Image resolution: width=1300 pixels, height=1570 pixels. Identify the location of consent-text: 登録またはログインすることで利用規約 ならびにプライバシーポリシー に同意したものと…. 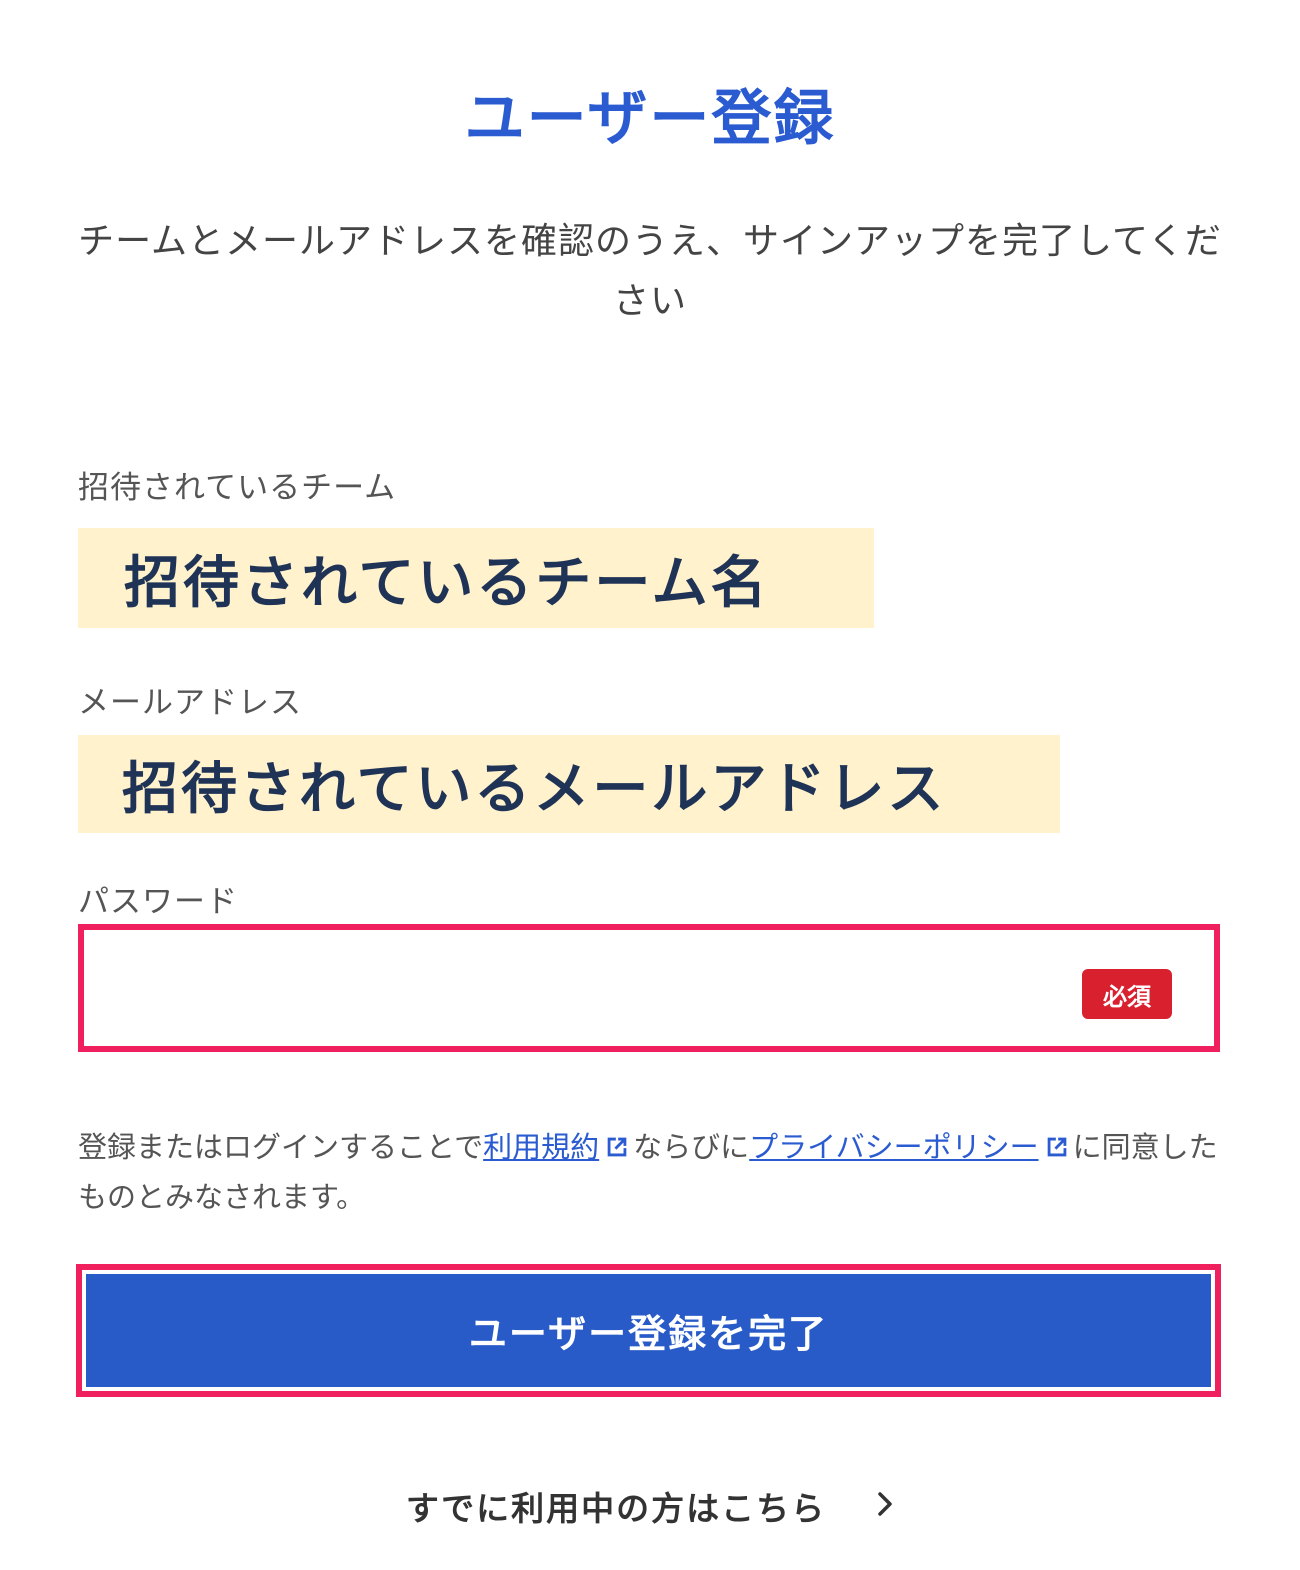
(650, 1172).